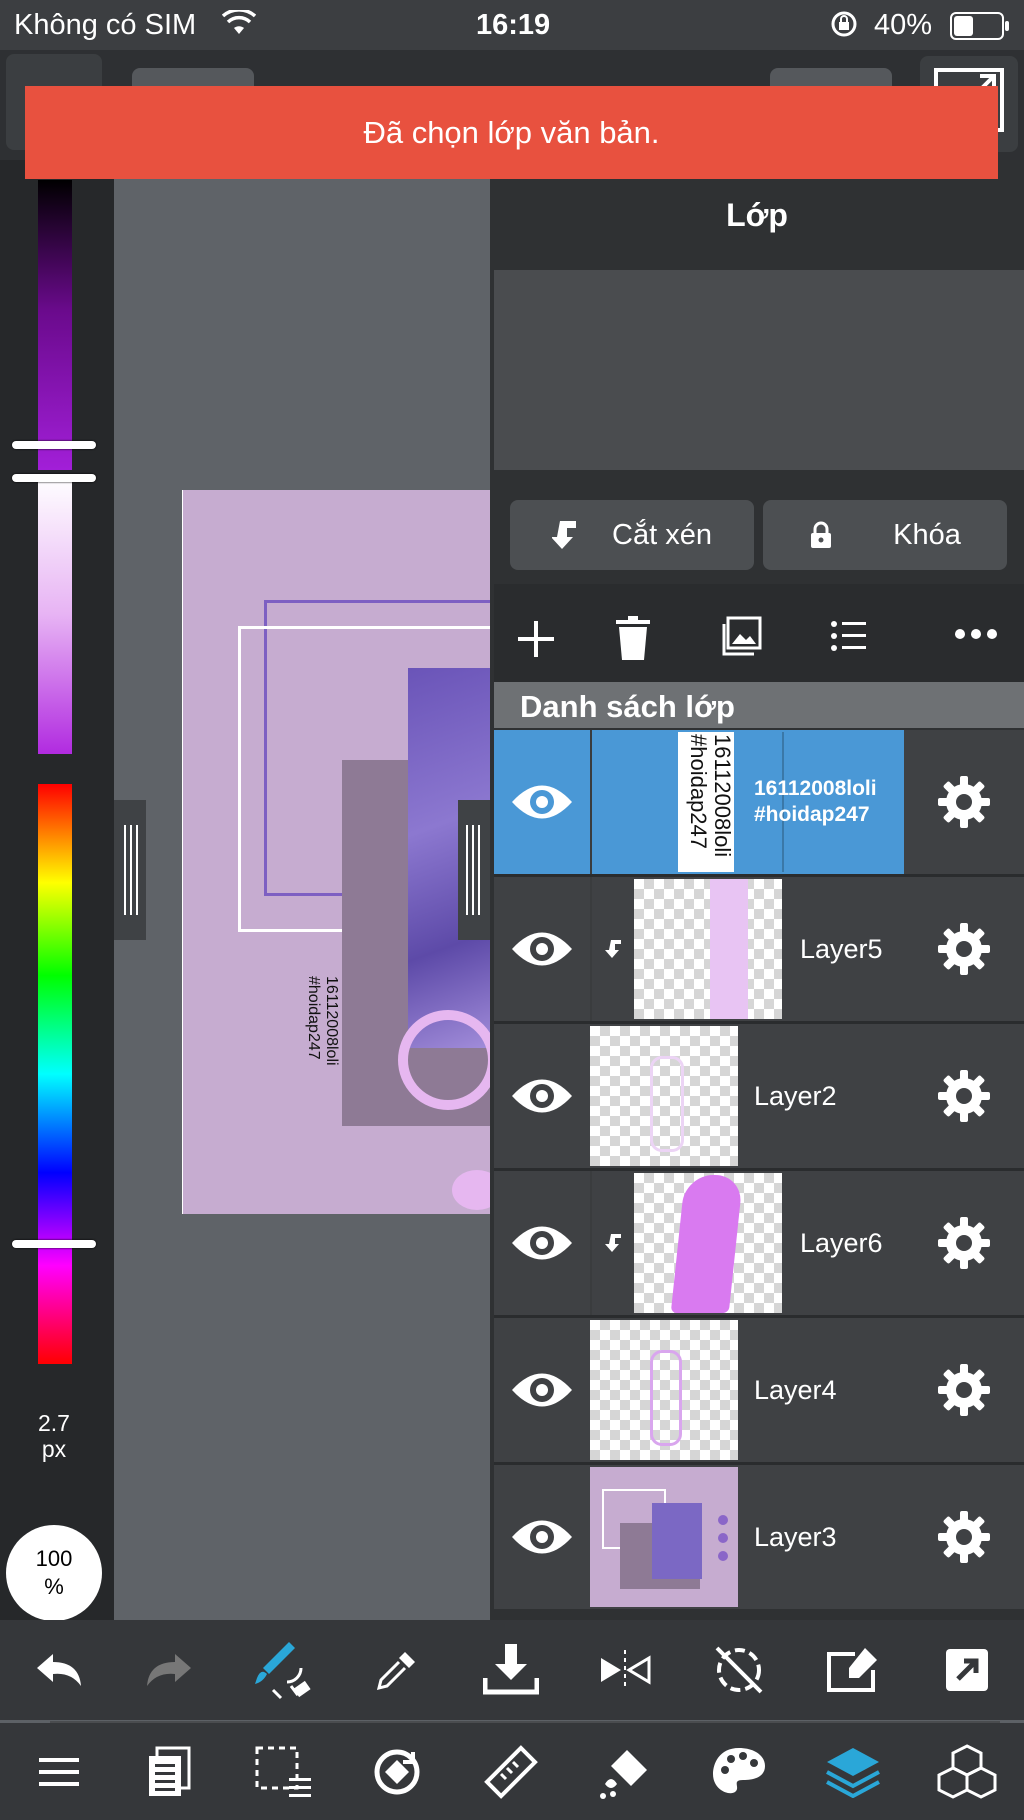 This screenshot has height=1820, width=1024. I want to click on saturation-slider, so click(55, 615).